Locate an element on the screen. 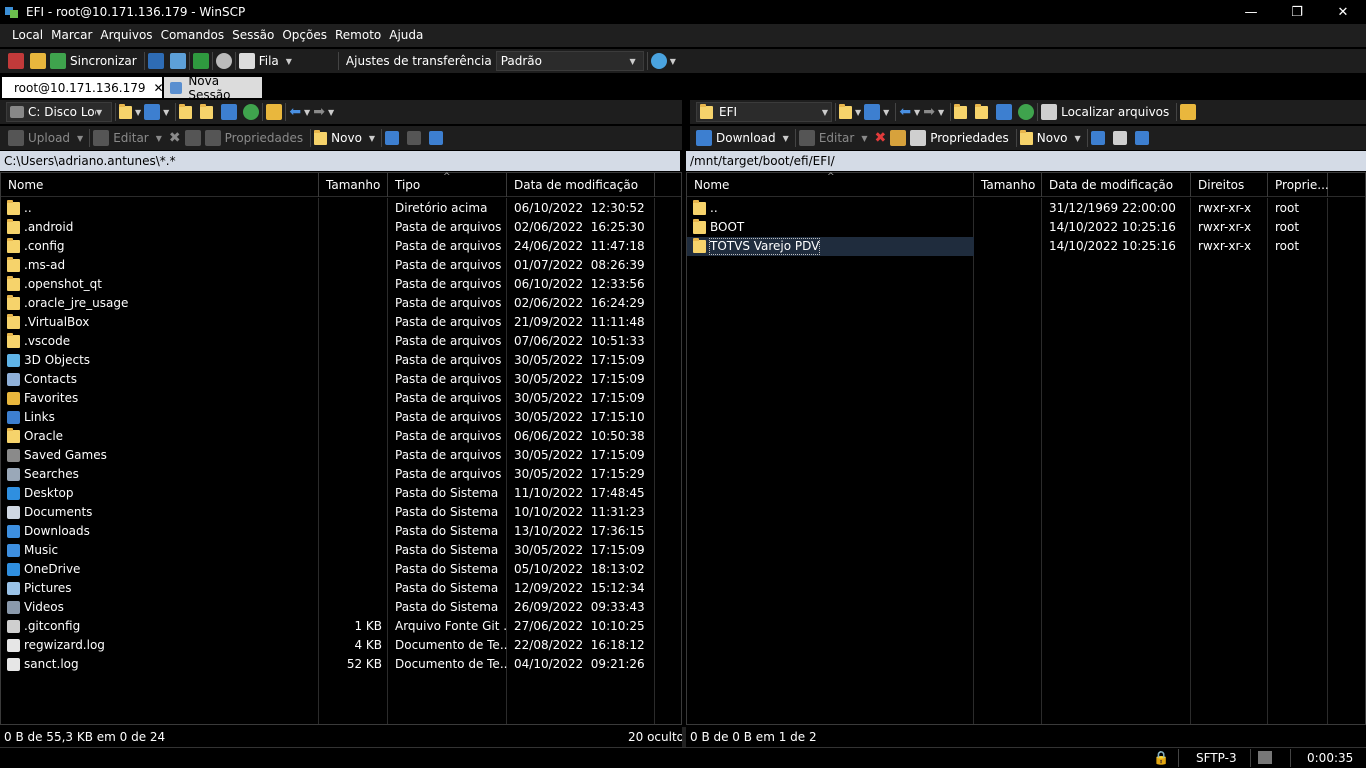 The width and height of the screenshot is (1366, 768). column-rights: Direitos is located at coordinates (1229, 185).